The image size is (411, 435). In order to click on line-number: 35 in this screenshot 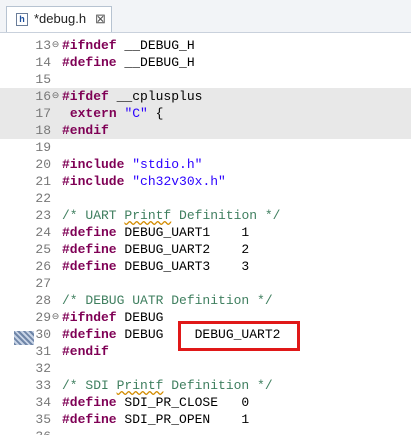, I will do `click(43, 419)`.